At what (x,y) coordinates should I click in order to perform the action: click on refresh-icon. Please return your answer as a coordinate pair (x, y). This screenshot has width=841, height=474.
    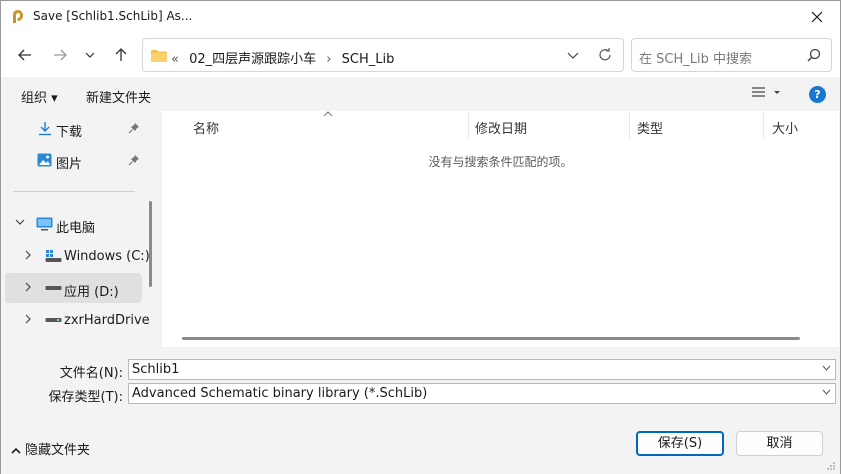
    Looking at the image, I should click on (605, 55).